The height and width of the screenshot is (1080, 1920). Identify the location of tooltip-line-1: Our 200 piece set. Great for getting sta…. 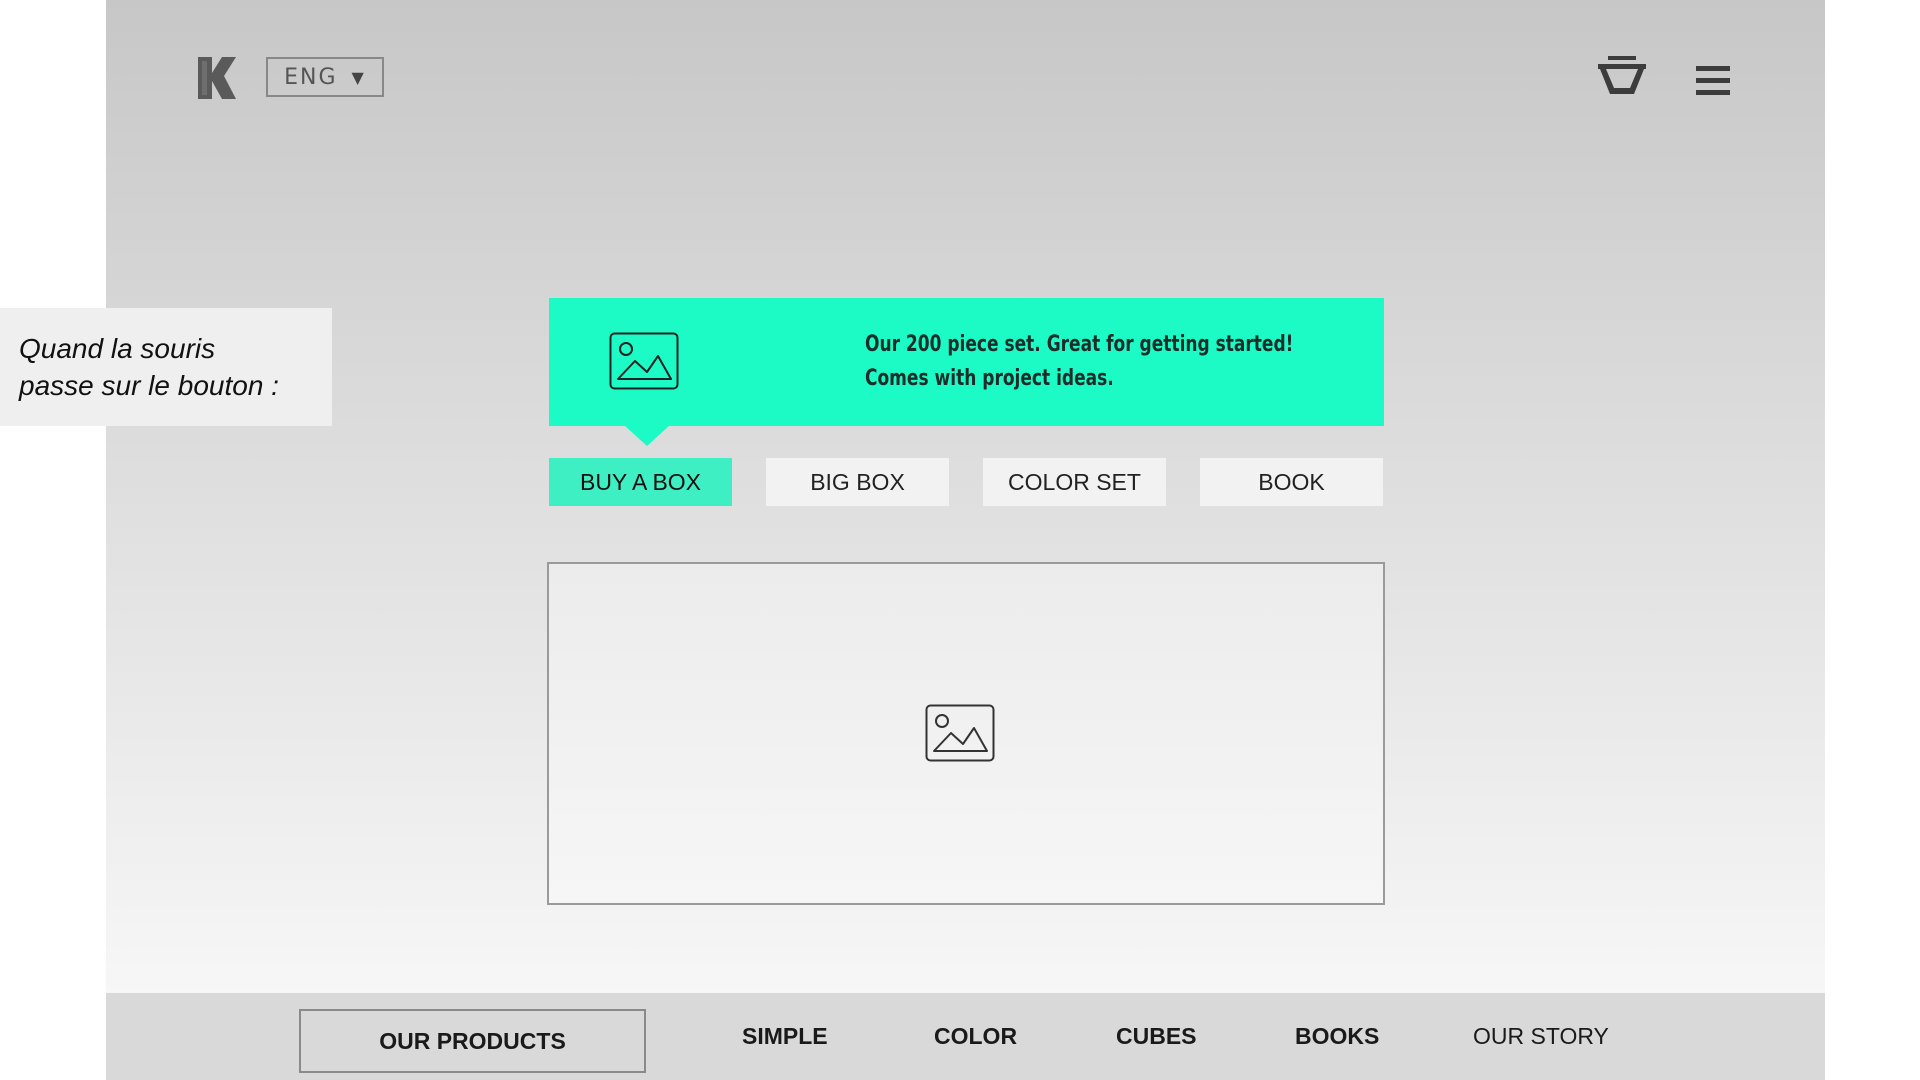
(1079, 344).